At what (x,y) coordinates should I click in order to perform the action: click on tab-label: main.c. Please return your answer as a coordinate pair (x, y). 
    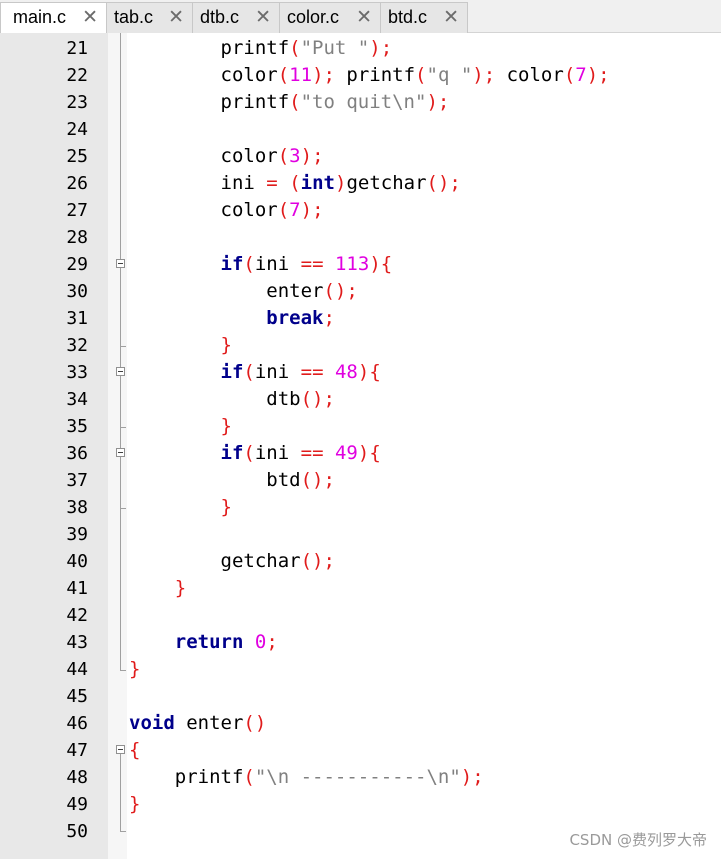
    Looking at the image, I should click on (40, 17).